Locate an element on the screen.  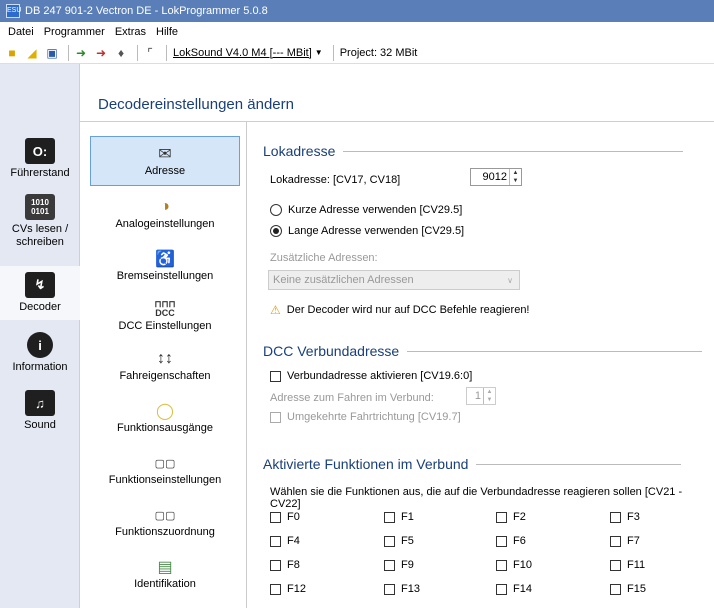
category-label: DCC Einstellungen is located at coordinates (165, 326).